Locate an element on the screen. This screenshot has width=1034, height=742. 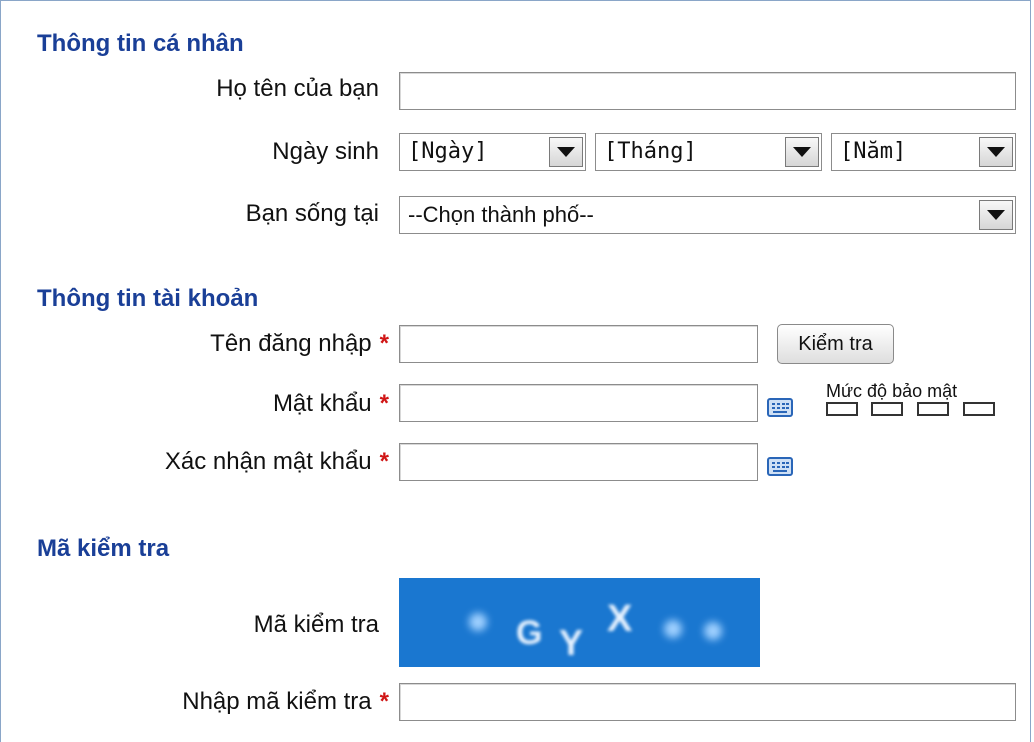
confirm-password-label: Xác nhận mật khẩu * is located at coordinates (276, 461).